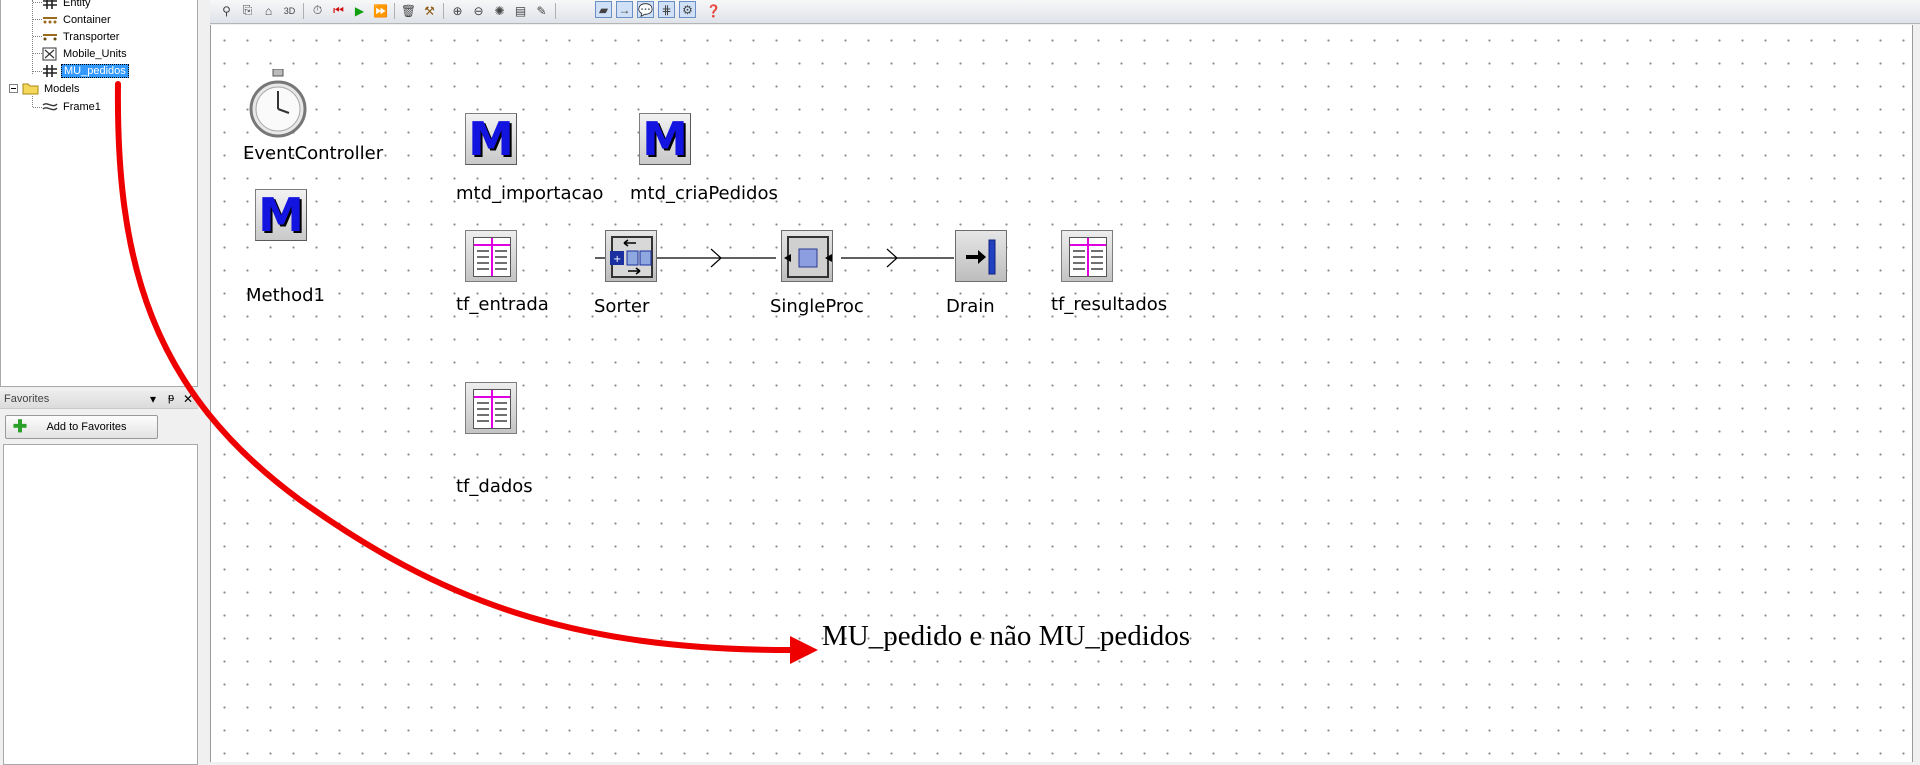 This screenshot has height=765, width=1920. I want to click on mobile-units-icon, so click(49, 54).